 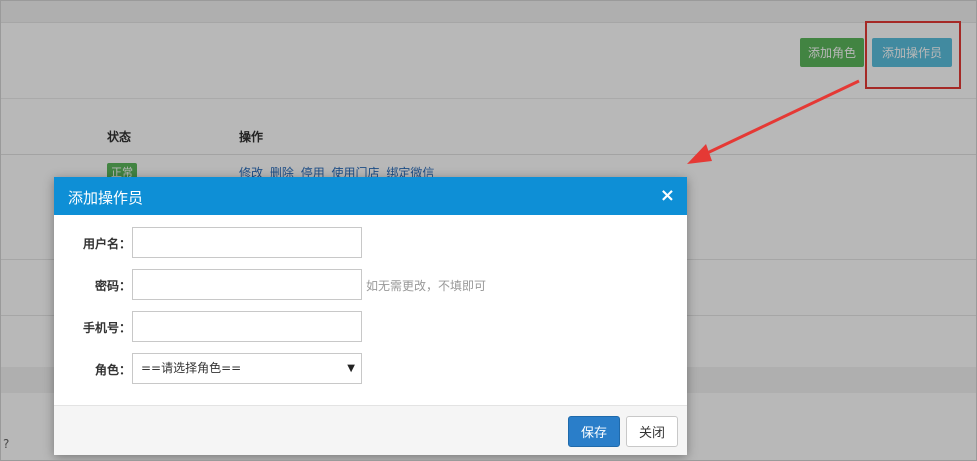 I want to click on password-label: 密码：, so click(x=112, y=286).